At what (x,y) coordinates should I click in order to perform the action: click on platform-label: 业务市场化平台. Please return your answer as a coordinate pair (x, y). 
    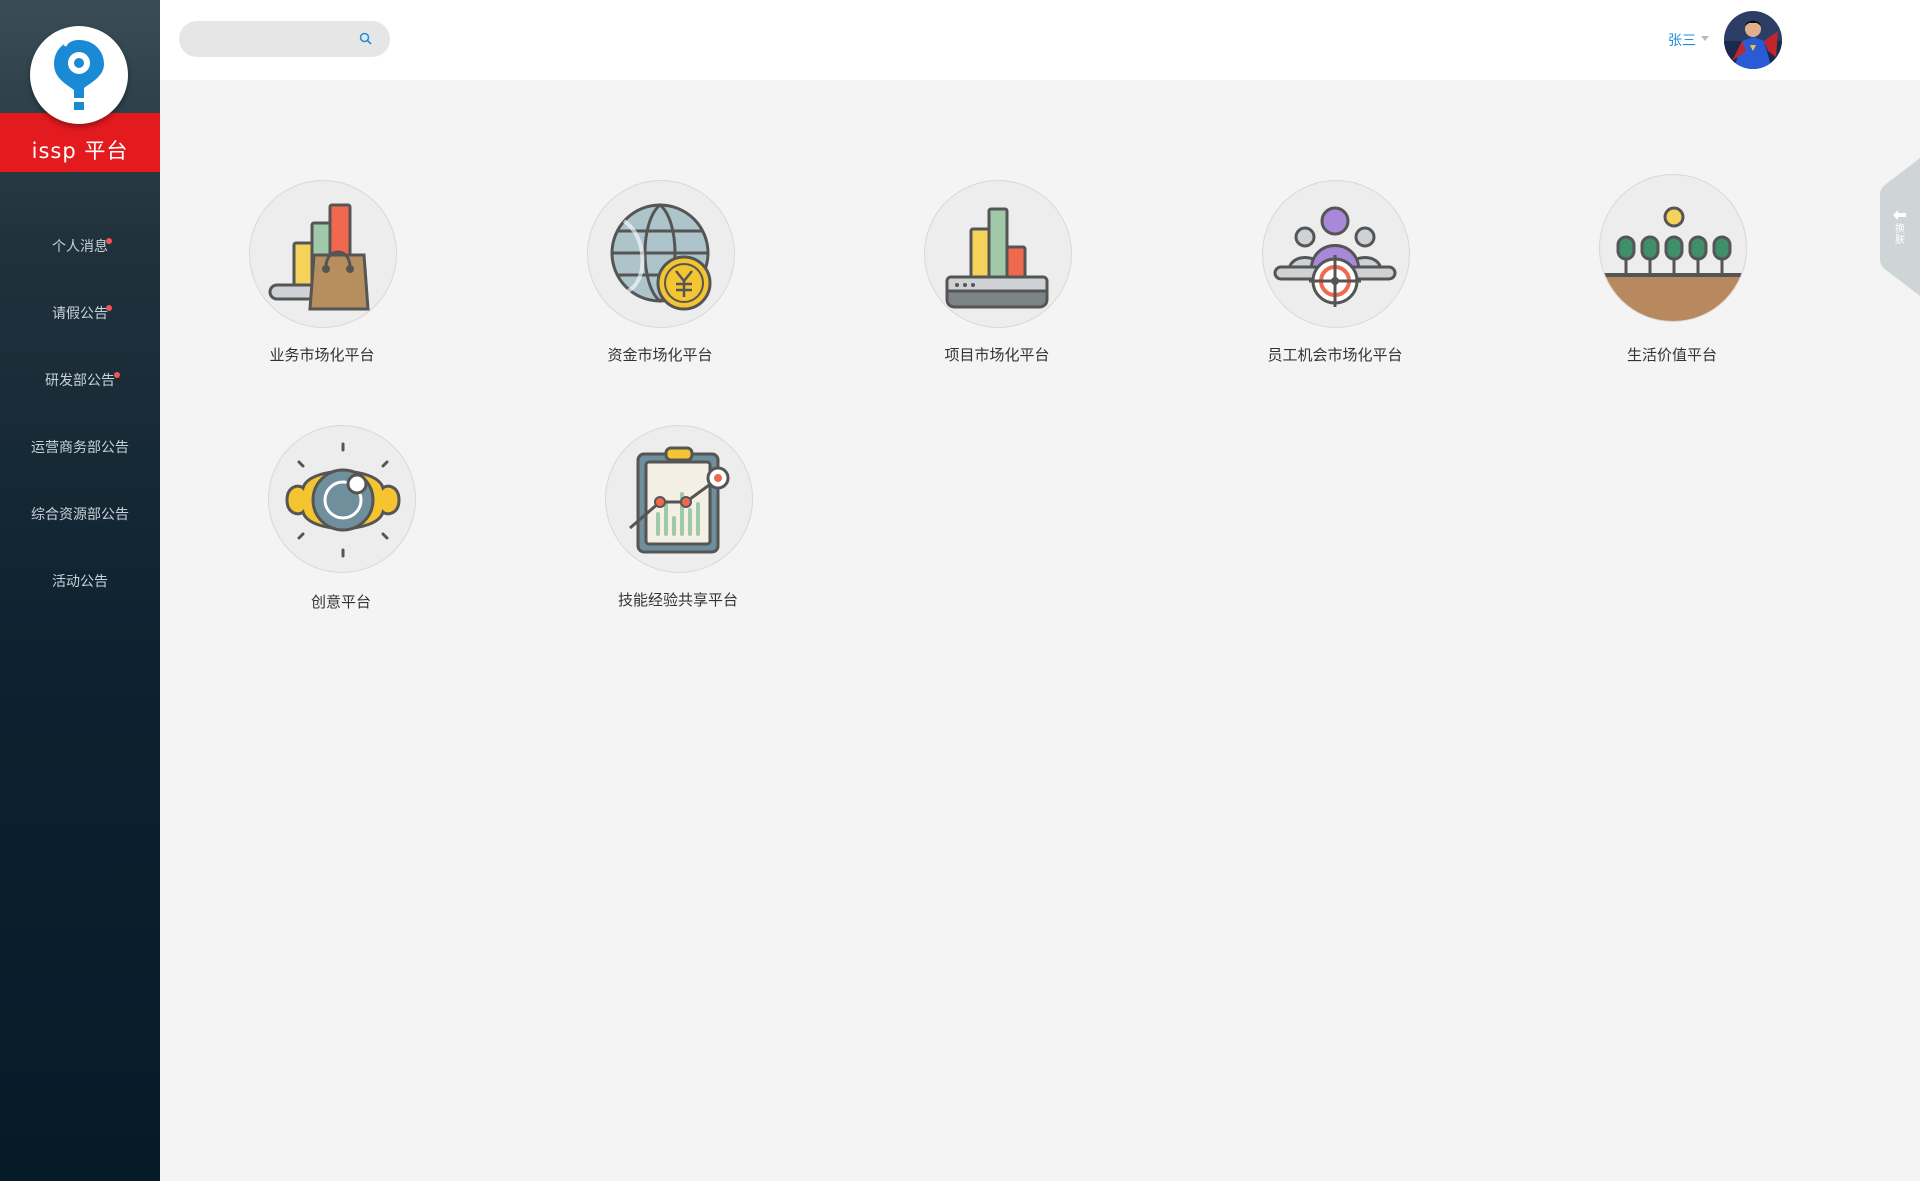
    Looking at the image, I should click on (322, 355).